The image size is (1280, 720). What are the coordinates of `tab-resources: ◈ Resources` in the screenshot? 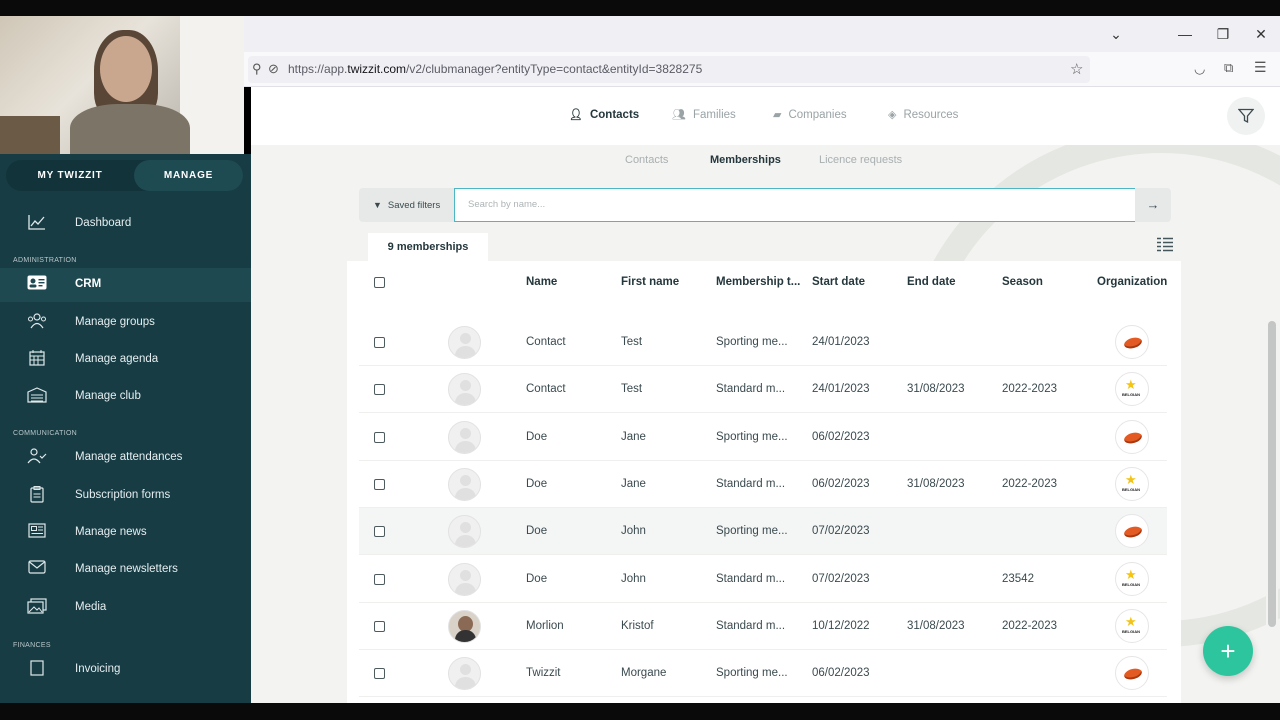 It's located at (923, 114).